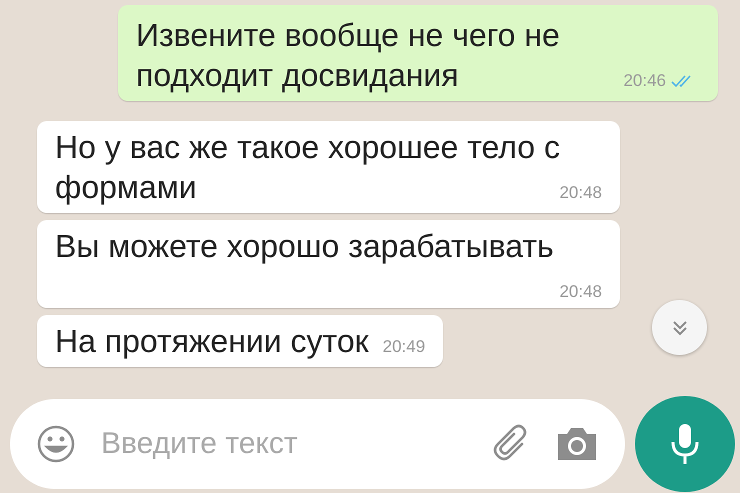 Image resolution: width=740 pixels, height=493 pixels. What do you see at coordinates (307, 167) in the screenshot?
I see `message-text: Но у вас же такое хорошее тело с формами` at bounding box center [307, 167].